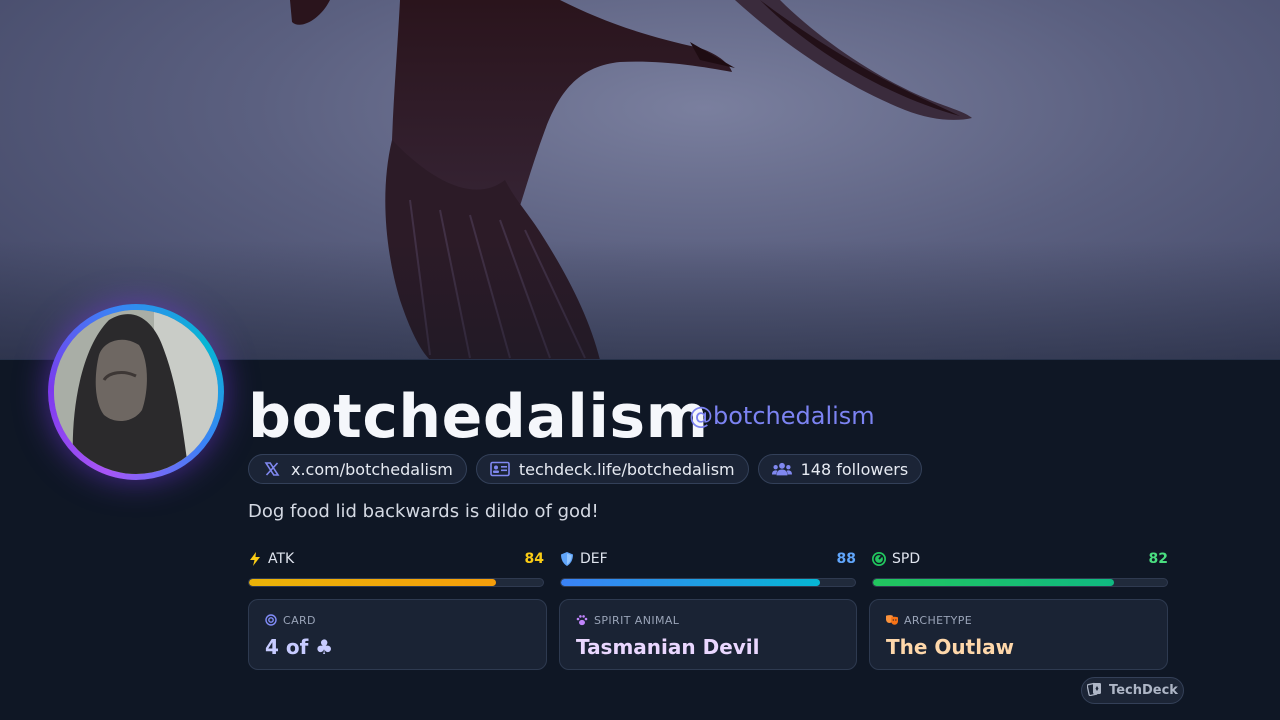  Describe the element at coordinates (1018, 634) in the screenshot. I see `archetype-card: ARCHETYPE The Outlaw` at that location.